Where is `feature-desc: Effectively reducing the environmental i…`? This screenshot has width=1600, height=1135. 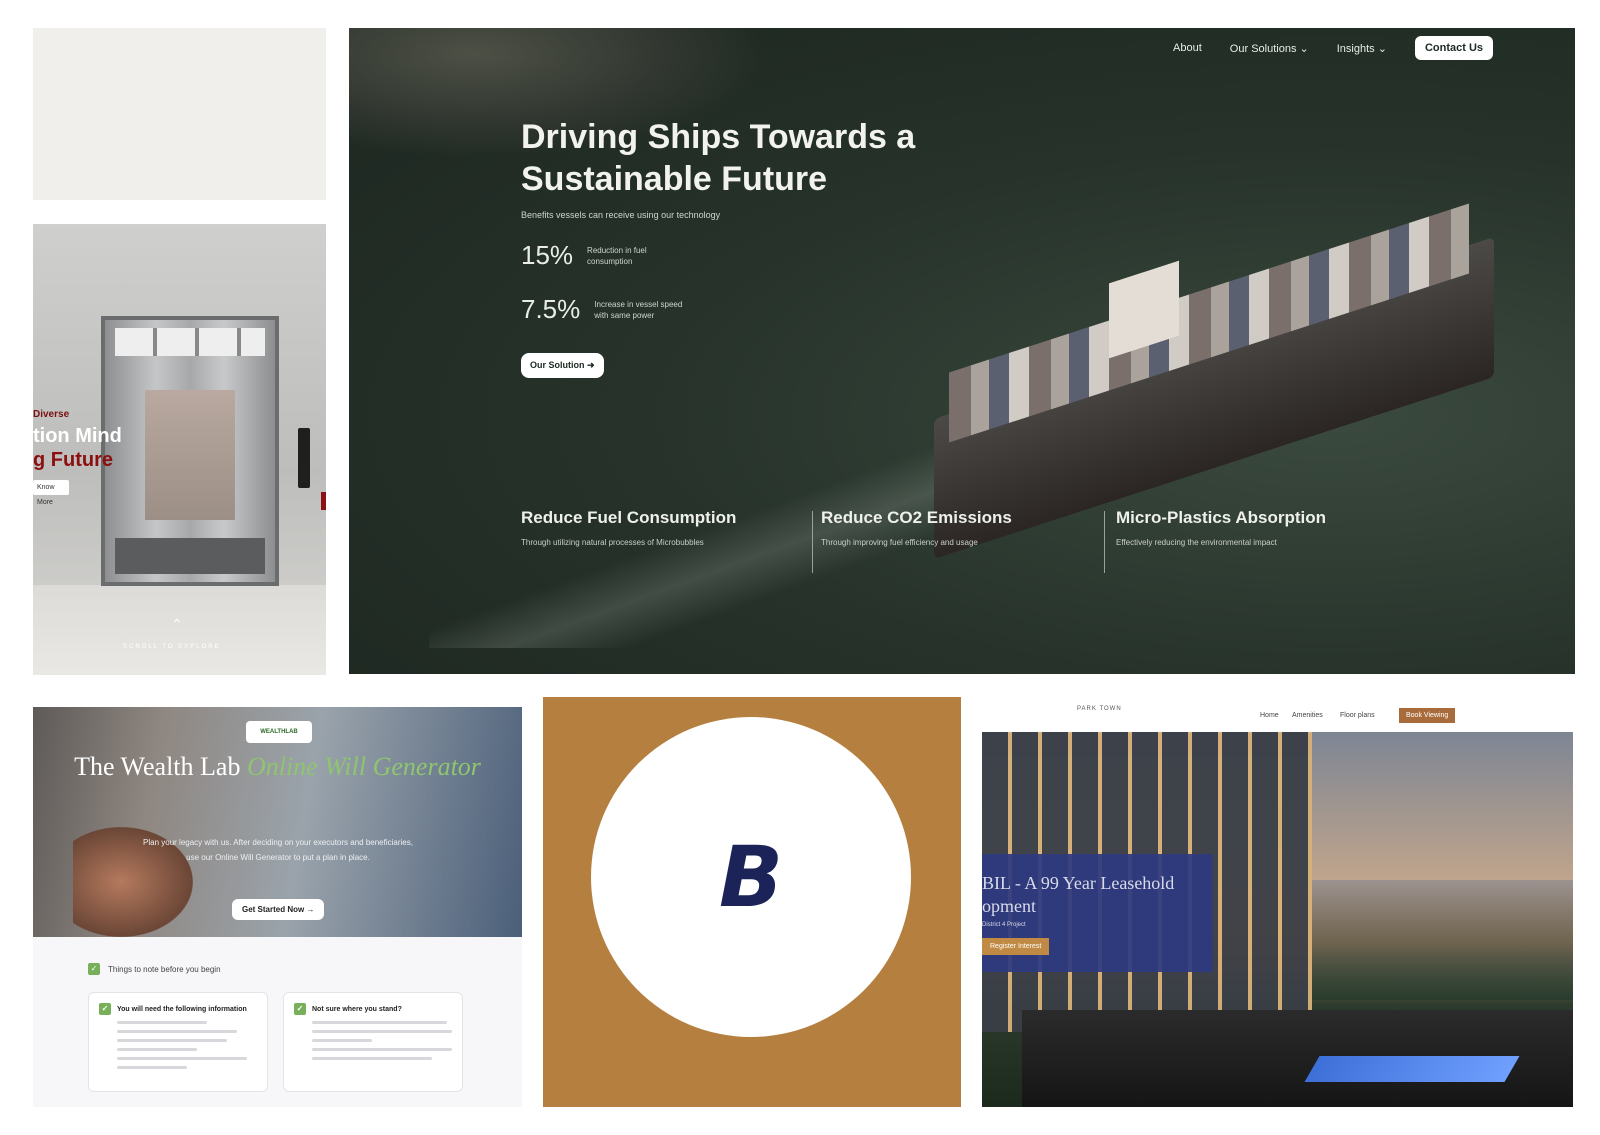 feature-desc: Effectively reducing the environmental i… is located at coordinates (1196, 542).